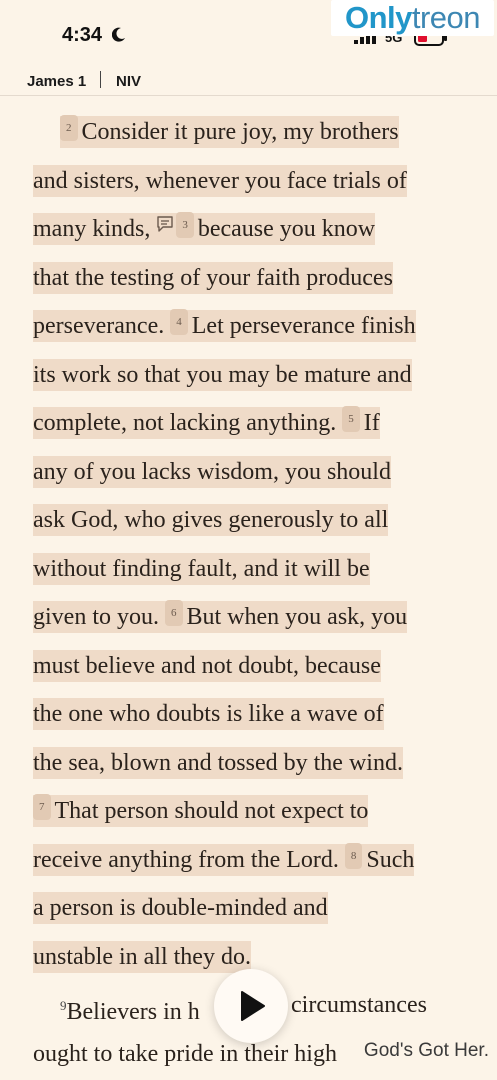 The width and height of the screenshot is (497, 1080). What do you see at coordinates (220, 181) in the screenshot?
I see `passage-line: and sisters, whenever you face trials of` at bounding box center [220, 181].